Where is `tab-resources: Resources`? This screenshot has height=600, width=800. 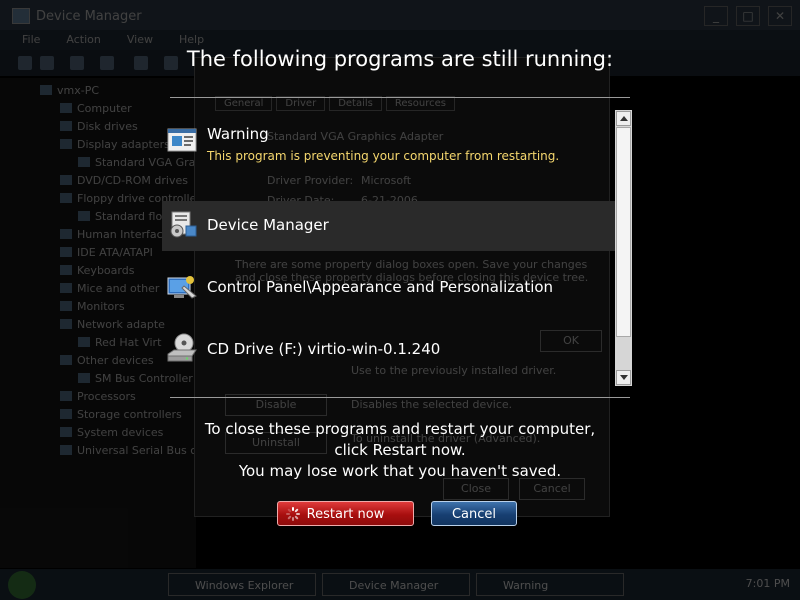
tab-resources: Resources is located at coordinates (420, 103).